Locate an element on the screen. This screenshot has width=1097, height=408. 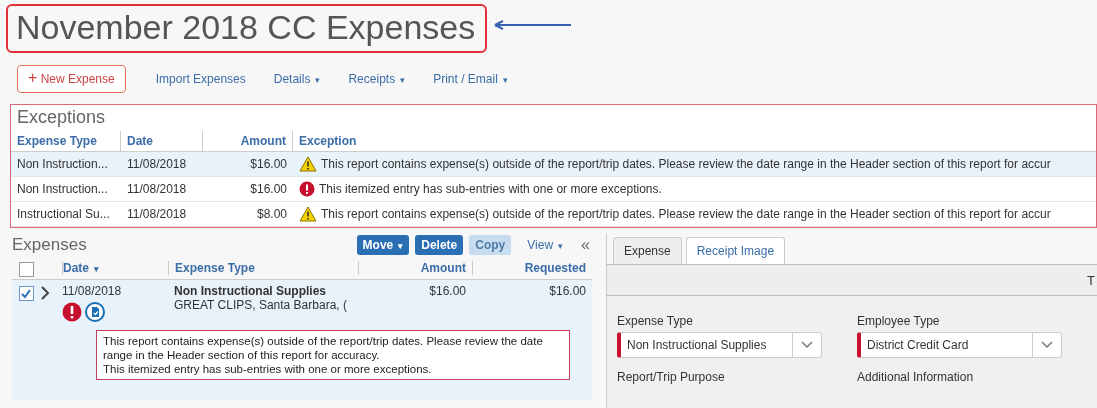
expenses-title: Expenses is located at coordinates (49, 245).